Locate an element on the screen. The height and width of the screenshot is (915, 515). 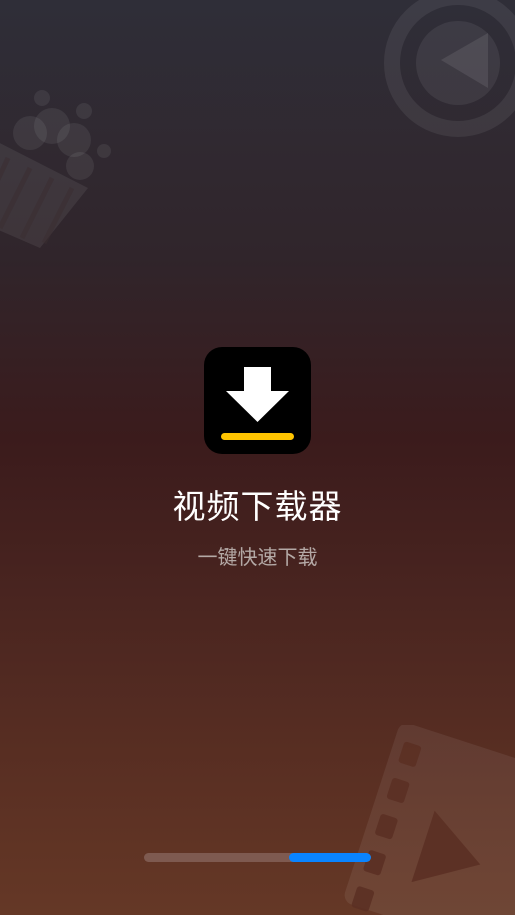
download-arrow-icon is located at coordinates (257, 403).